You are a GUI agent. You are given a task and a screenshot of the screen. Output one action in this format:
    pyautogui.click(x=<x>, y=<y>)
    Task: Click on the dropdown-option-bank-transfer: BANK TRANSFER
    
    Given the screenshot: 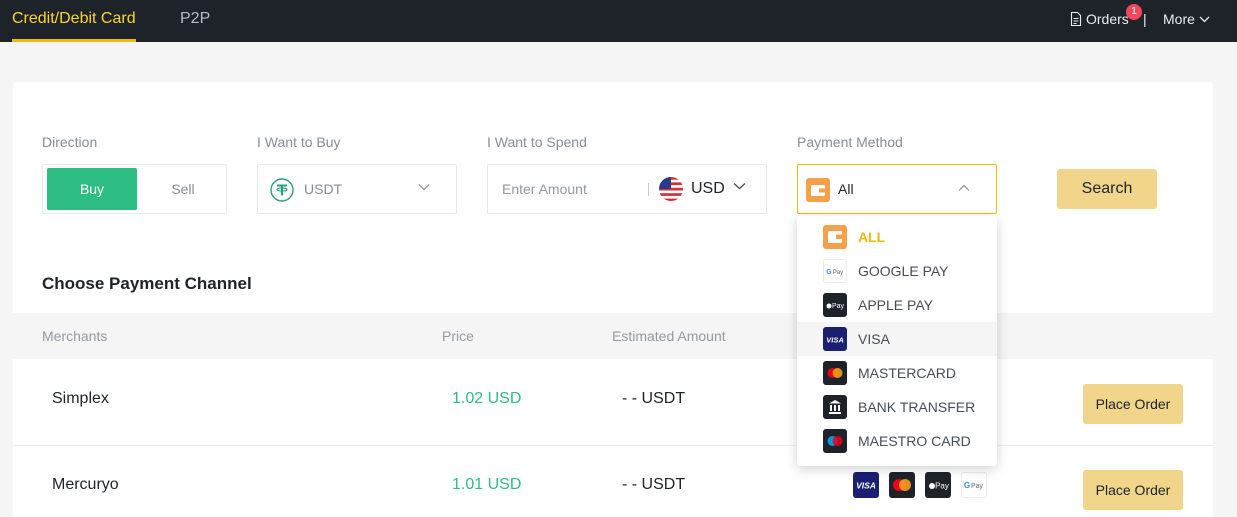 What is the action you would take?
    pyautogui.click(x=897, y=407)
    